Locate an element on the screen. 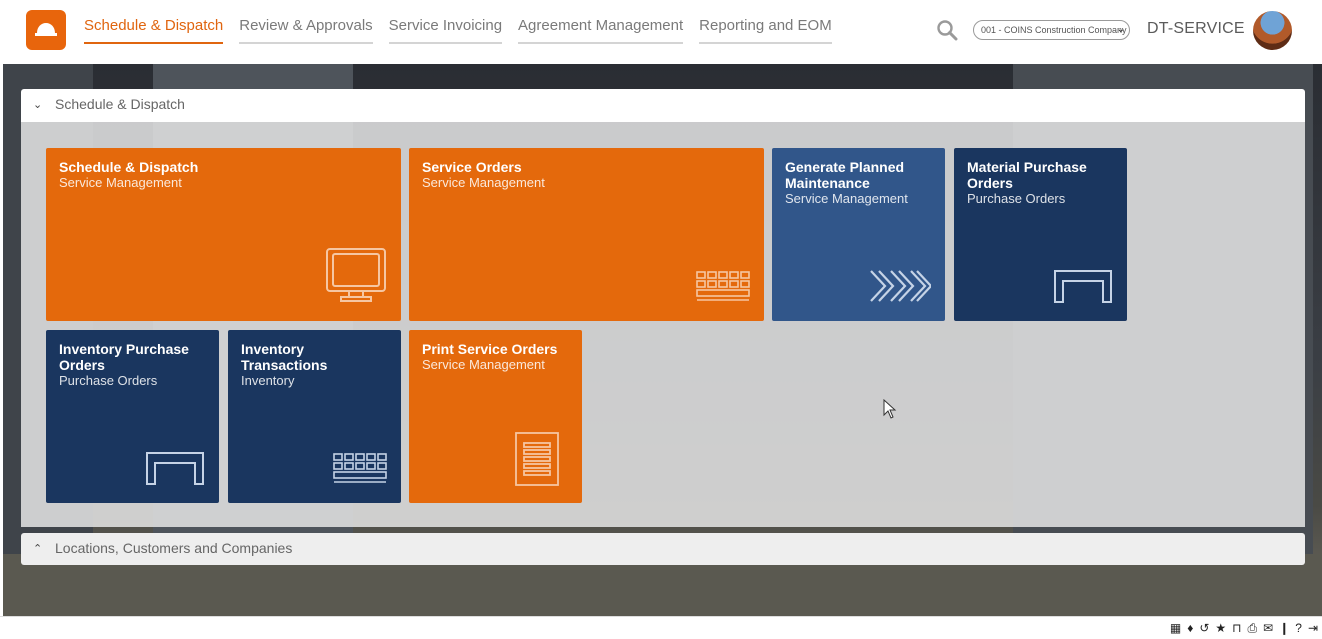 This screenshot has width=1322, height=639. status-bar: ▦ ♦ ↺ ★ ⊓ ⎙ ✉ ❙ ? ⇥ is located at coordinates (661, 627).